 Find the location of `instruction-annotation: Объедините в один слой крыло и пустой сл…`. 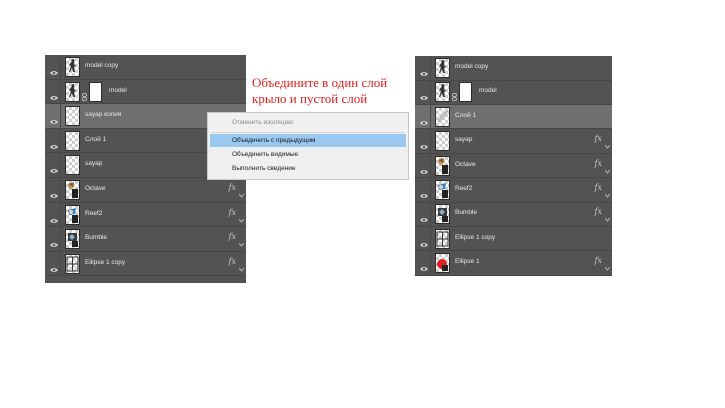

instruction-annotation: Объедините в один слой крыло и пустой сл… is located at coordinates (319, 91).